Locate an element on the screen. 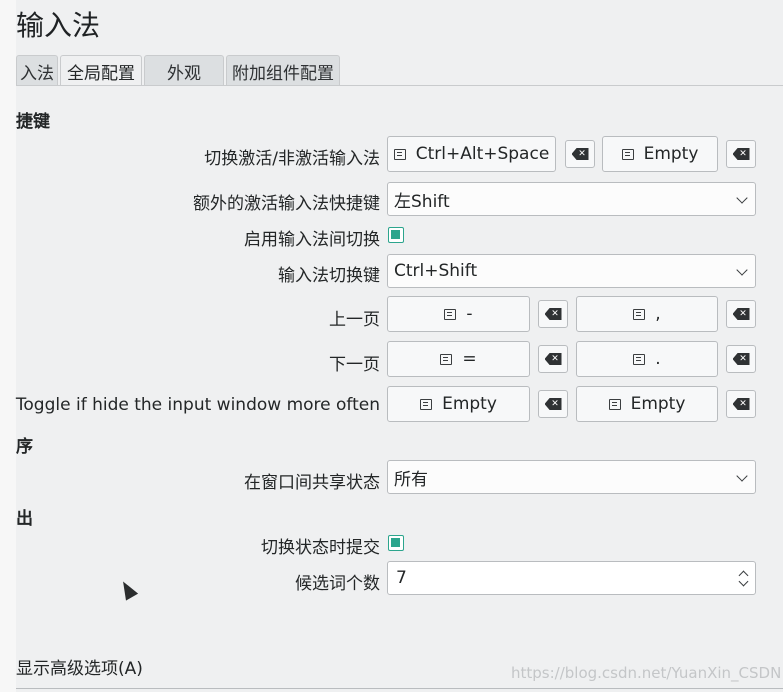  share-state-value: 所有 is located at coordinates (411, 479).